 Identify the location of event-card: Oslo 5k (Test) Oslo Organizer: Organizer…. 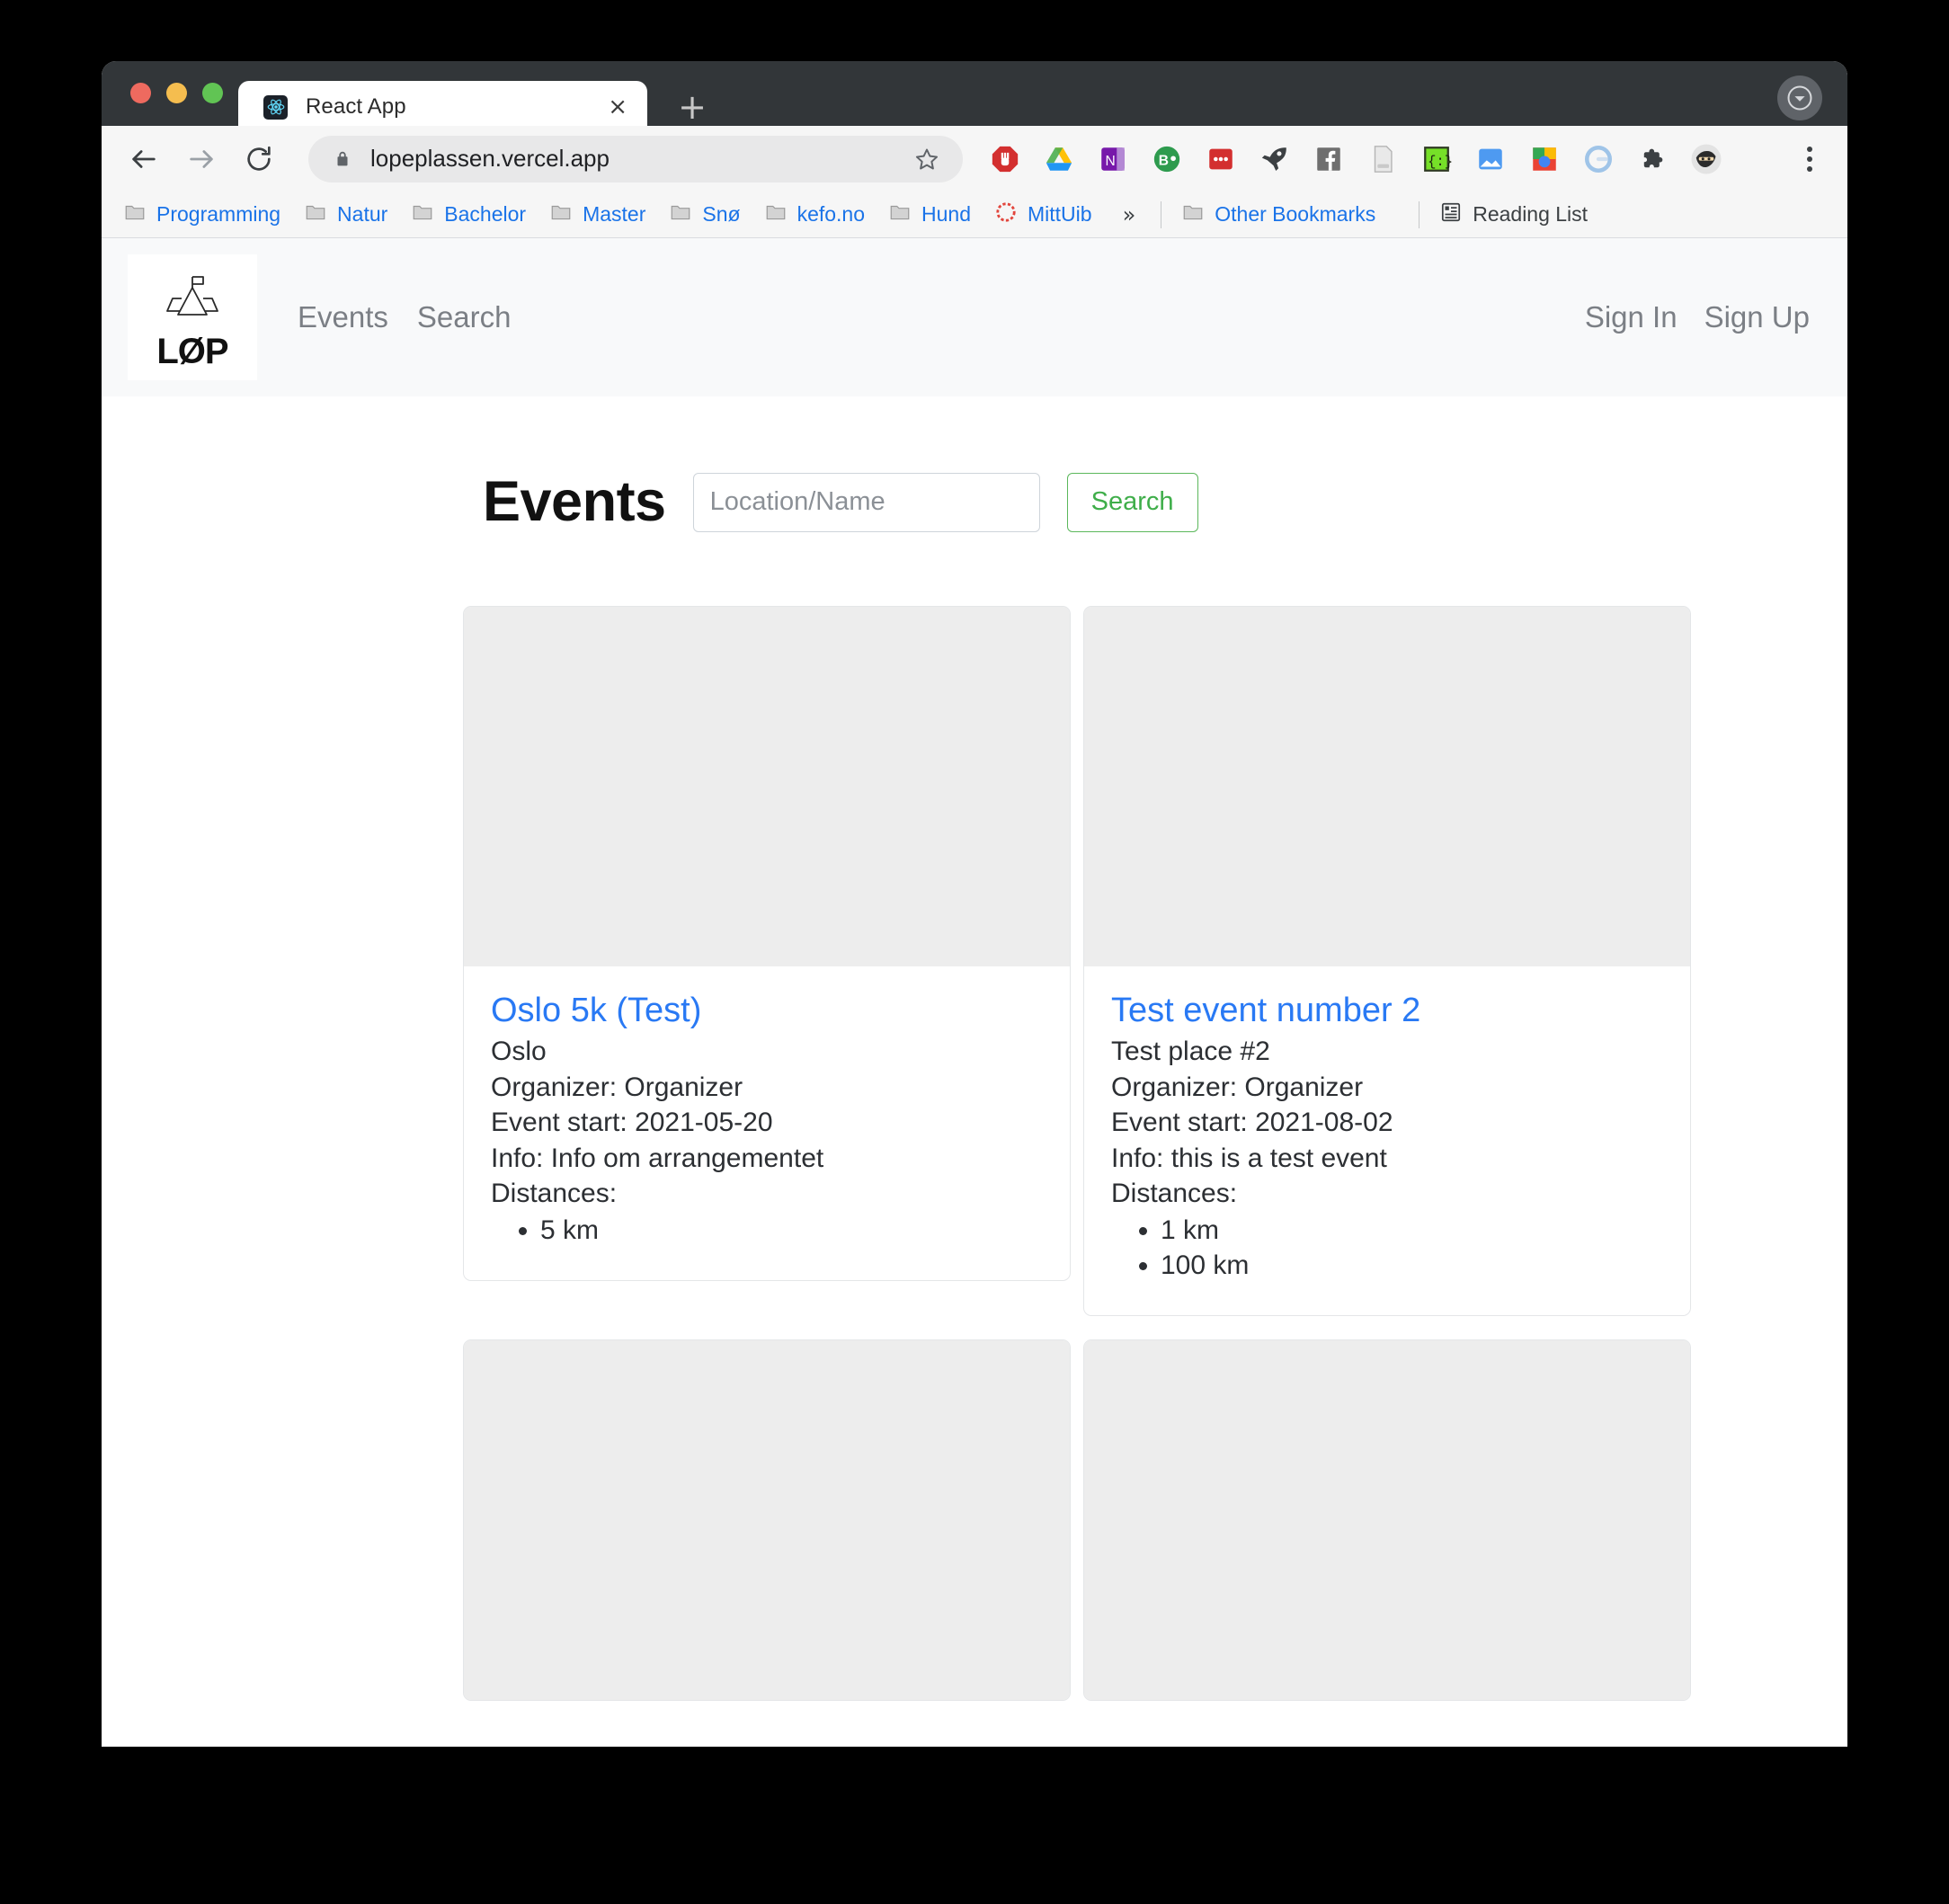
(767, 943).